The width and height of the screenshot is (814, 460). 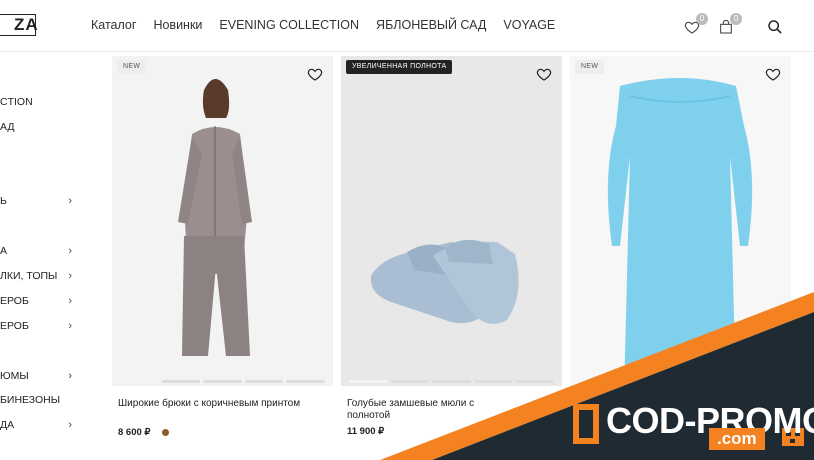 I want to click on sidebar-item: CTION, so click(x=38, y=104).